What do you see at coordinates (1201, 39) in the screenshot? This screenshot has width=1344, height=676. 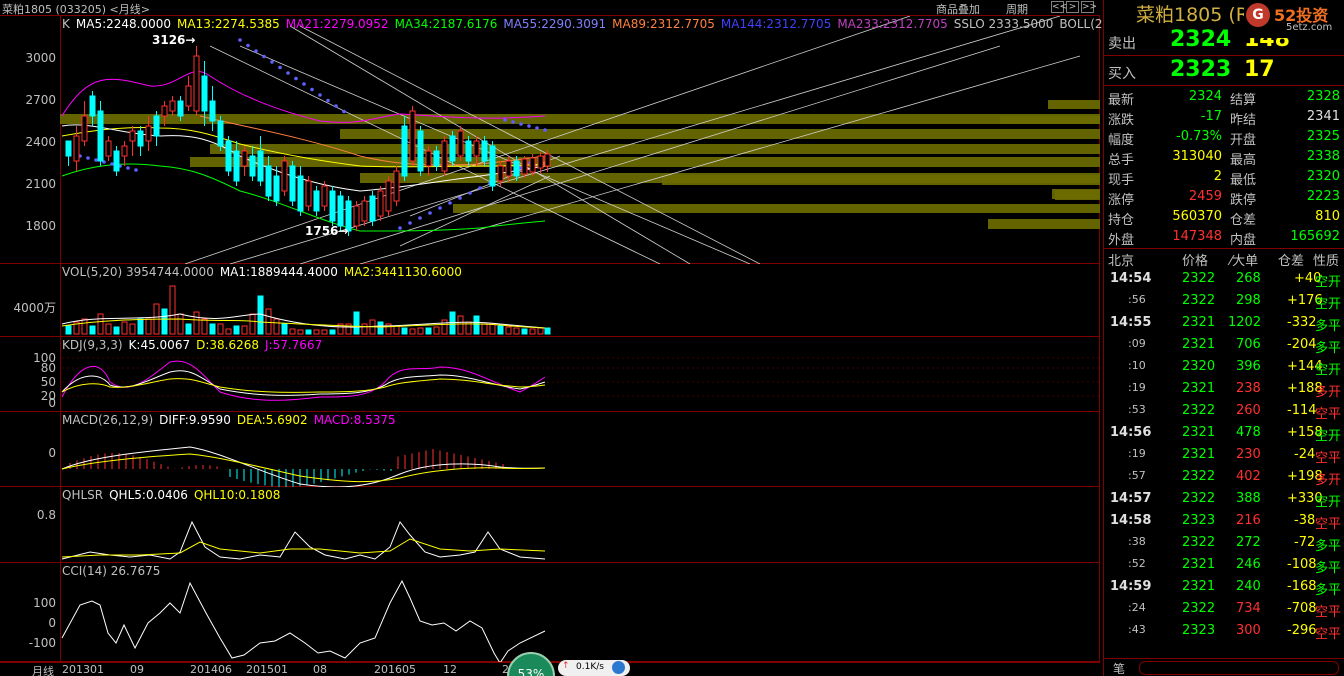 I see `ask-price: 2324` at bounding box center [1201, 39].